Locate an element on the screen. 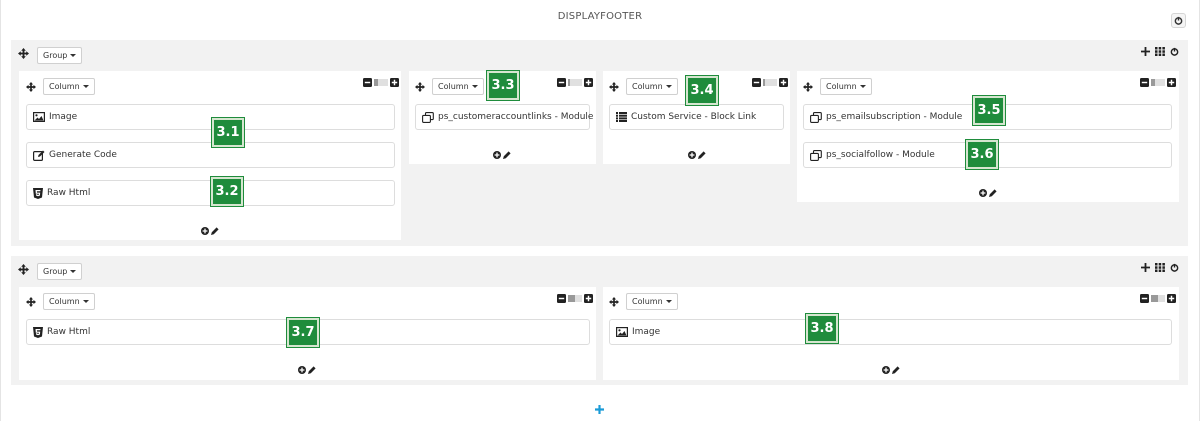 The width and height of the screenshot is (1200, 421). module-label: ps_socialfollow - Module is located at coordinates (880, 155).